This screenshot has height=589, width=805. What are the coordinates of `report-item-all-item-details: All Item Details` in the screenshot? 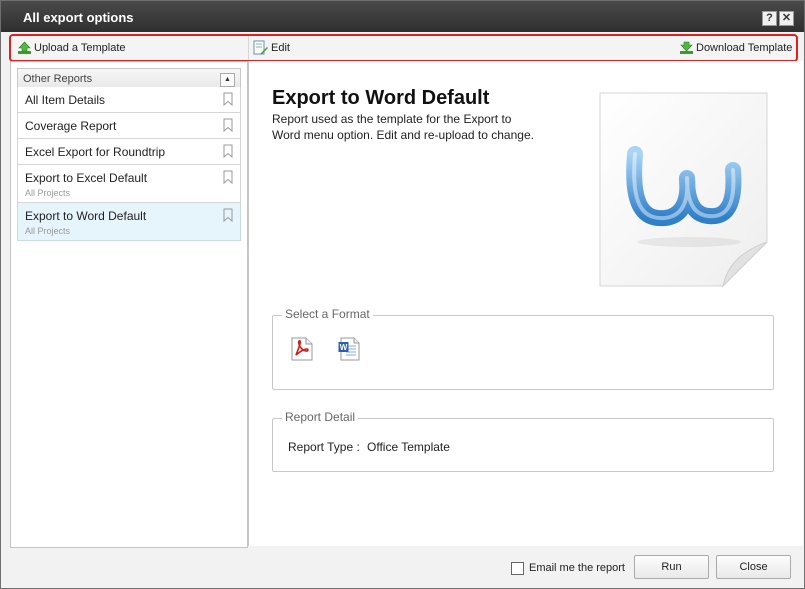 It's located at (129, 100).